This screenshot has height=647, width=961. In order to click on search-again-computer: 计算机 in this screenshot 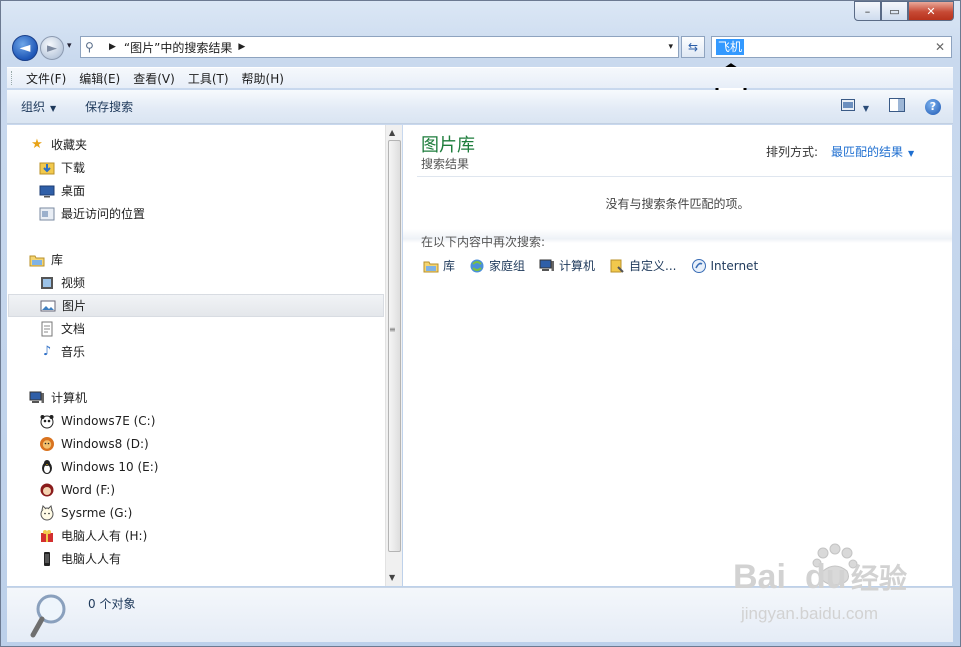, I will do `click(567, 265)`.